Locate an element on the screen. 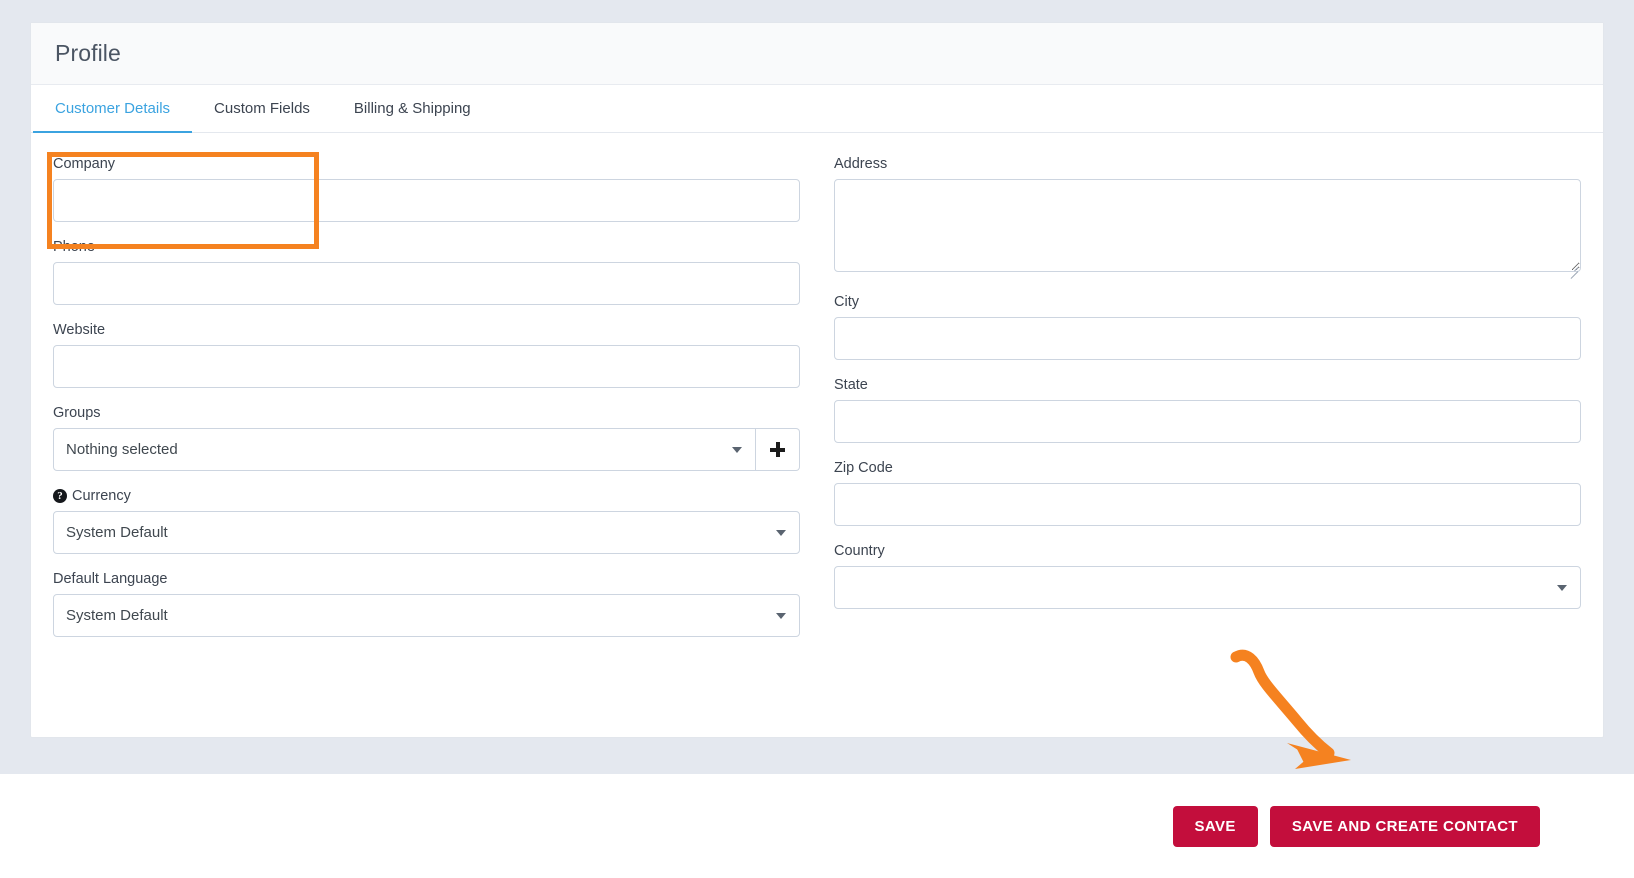 The height and width of the screenshot is (878, 1634). company-label: Company is located at coordinates (84, 164).